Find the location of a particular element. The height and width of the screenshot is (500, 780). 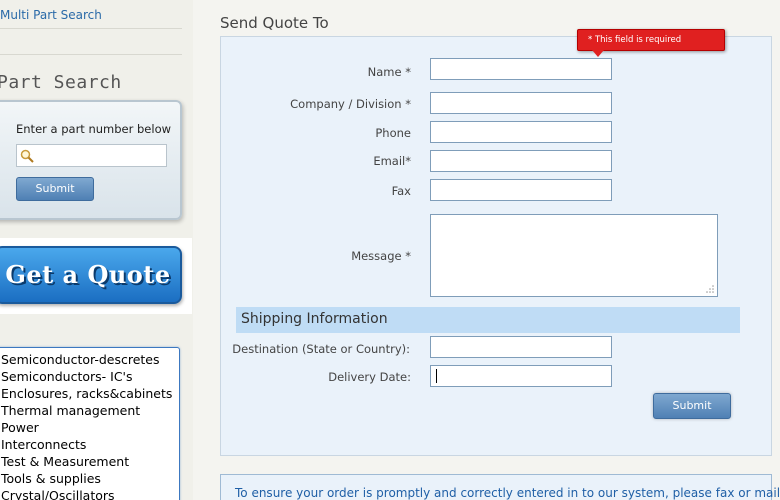

email-field is located at coordinates (521, 161).